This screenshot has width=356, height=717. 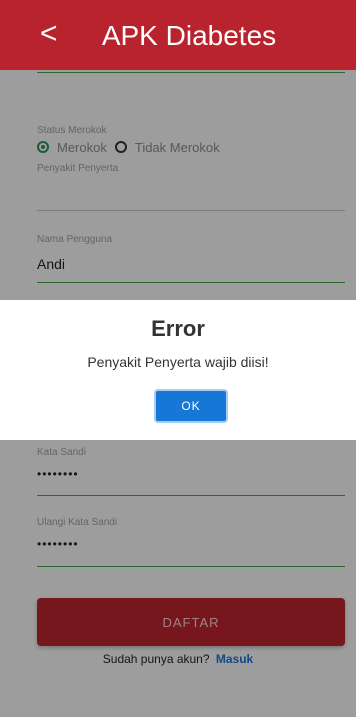 What do you see at coordinates (189, 35) in the screenshot?
I see `app-title: APK Diabetes` at bounding box center [189, 35].